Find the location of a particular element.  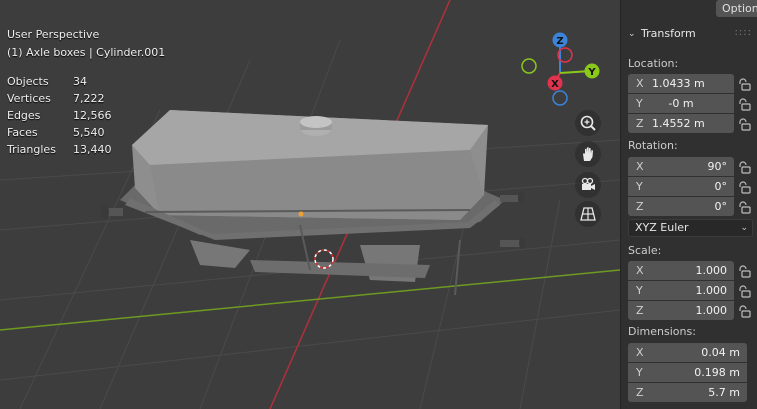

field-value: 90° is located at coordinates (717, 166).